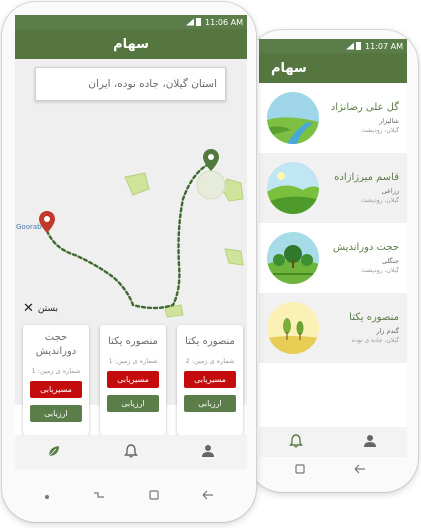 The width and height of the screenshot is (421, 528). Describe the element at coordinates (384, 46) in the screenshot. I see `status-time: 11:07 AM` at that location.